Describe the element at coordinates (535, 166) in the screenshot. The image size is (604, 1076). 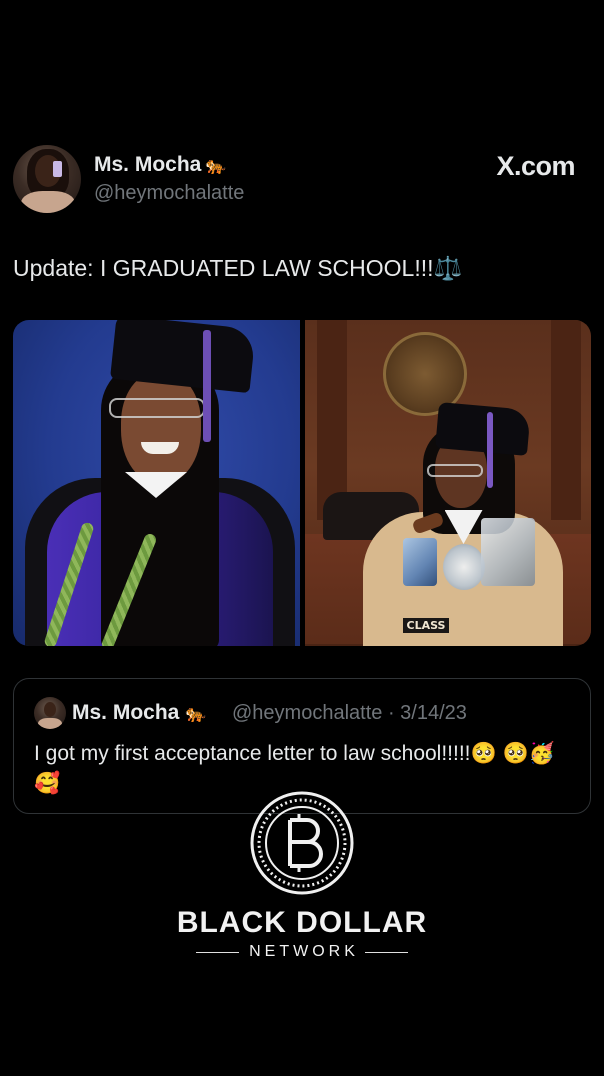
I see `x-brand-logo: X.com` at that location.